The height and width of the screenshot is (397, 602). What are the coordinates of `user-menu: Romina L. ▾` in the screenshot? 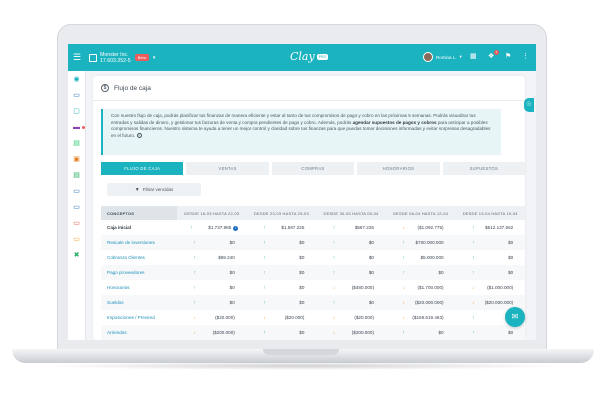 It's located at (442, 57).